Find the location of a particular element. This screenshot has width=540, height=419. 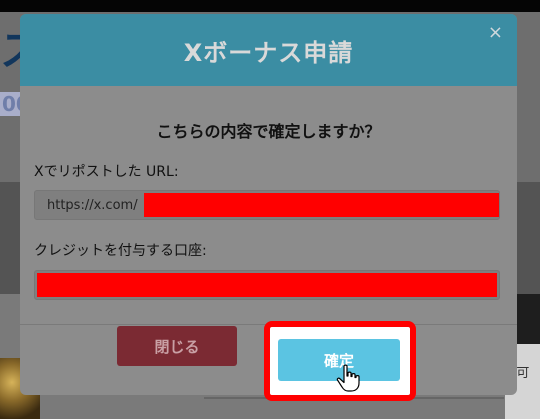

modal-title: Xボーナス申請 is located at coordinates (268, 52).